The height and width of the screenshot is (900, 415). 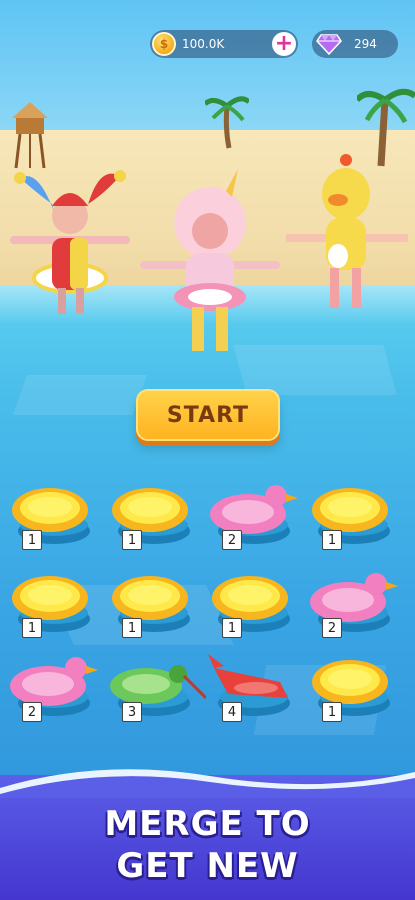 I want to click on coin-amount: 100.0K, so click(x=203, y=44).